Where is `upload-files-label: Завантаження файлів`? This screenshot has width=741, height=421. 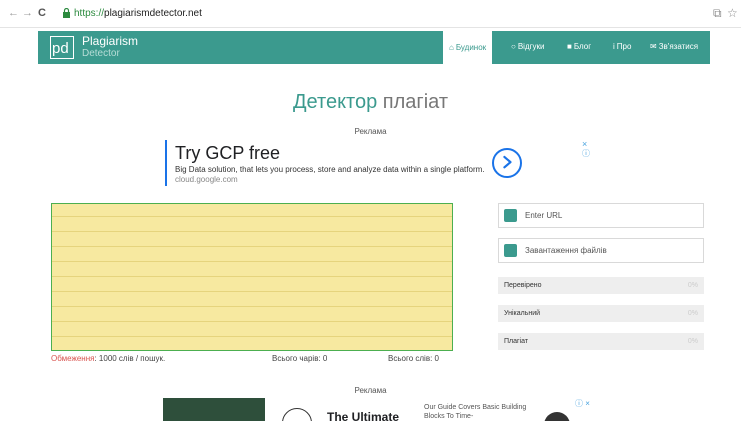 upload-files-label: Завантаження файлів is located at coordinates (566, 250).